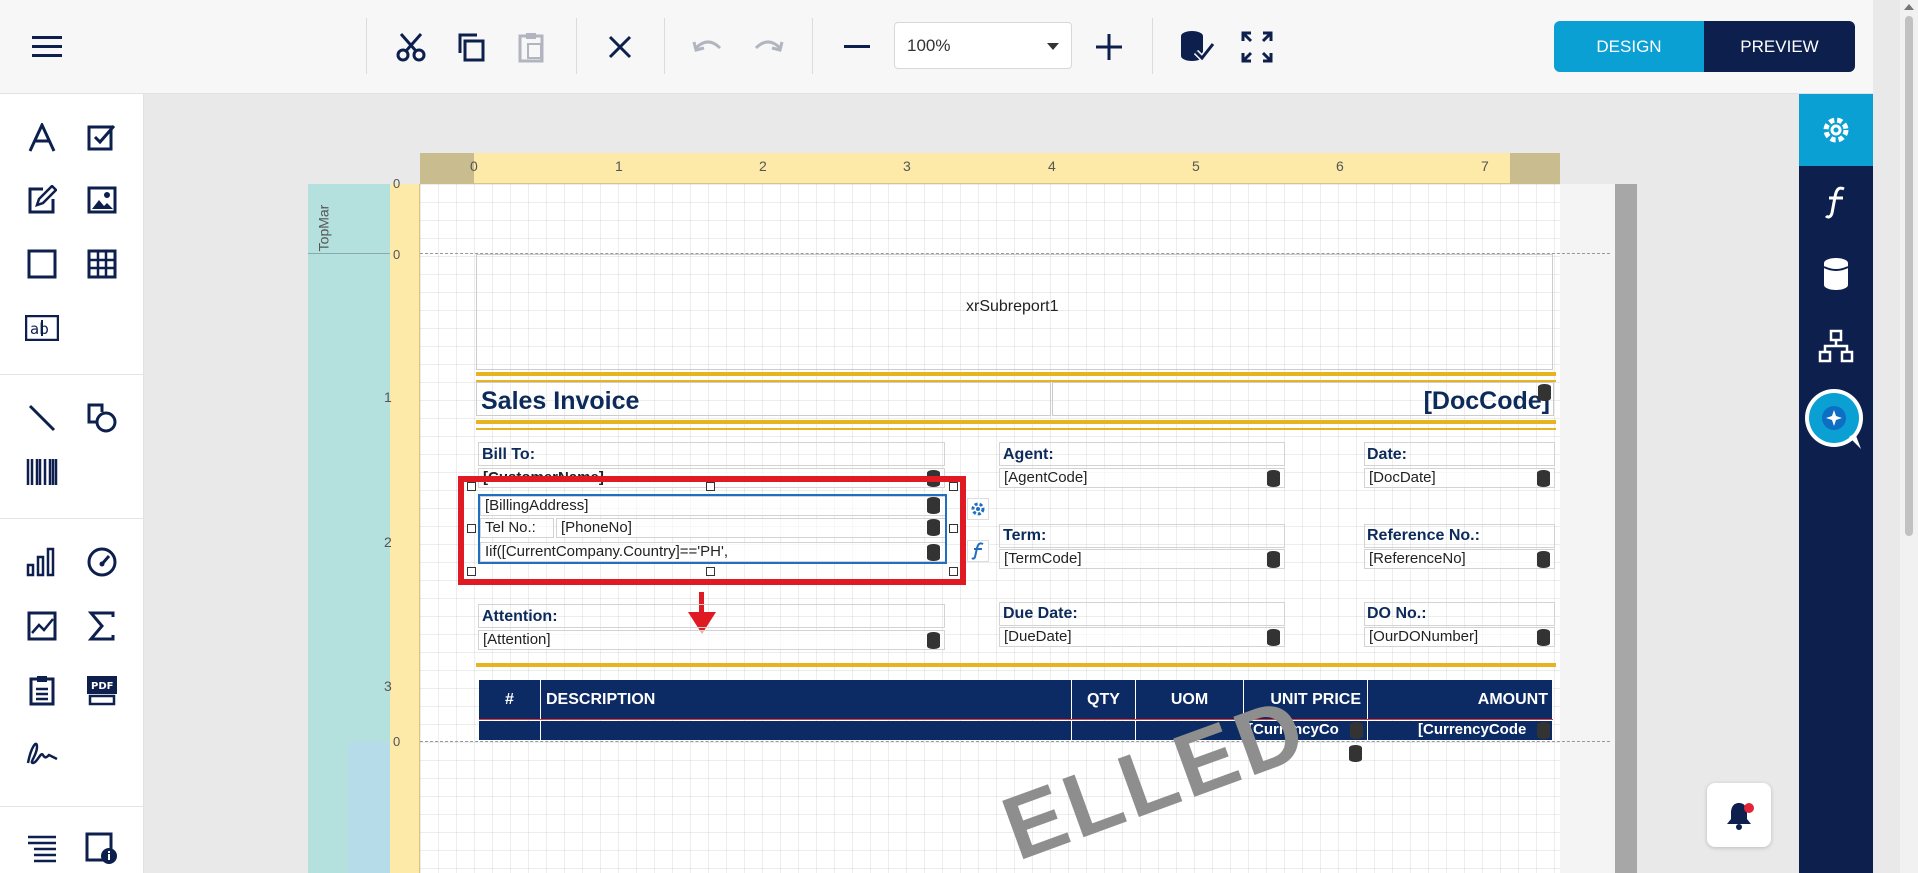  What do you see at coordinates (1016, 719) in the screenshot?
I see `header-separator` at bounding box center [1016, 719].